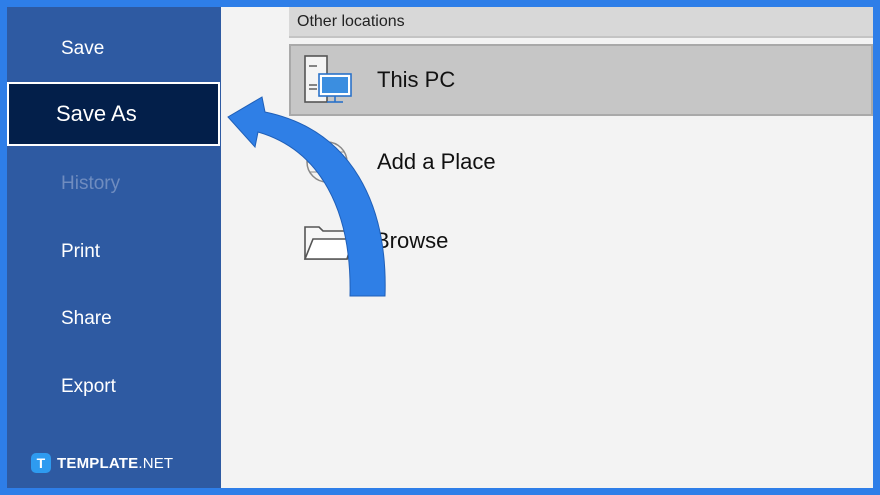 This screenshot has width=880, height=495. What do you see at coordinates (412, 240) in the screenshot?
I see `location-label: Browse` at bounding box center [412, 240].